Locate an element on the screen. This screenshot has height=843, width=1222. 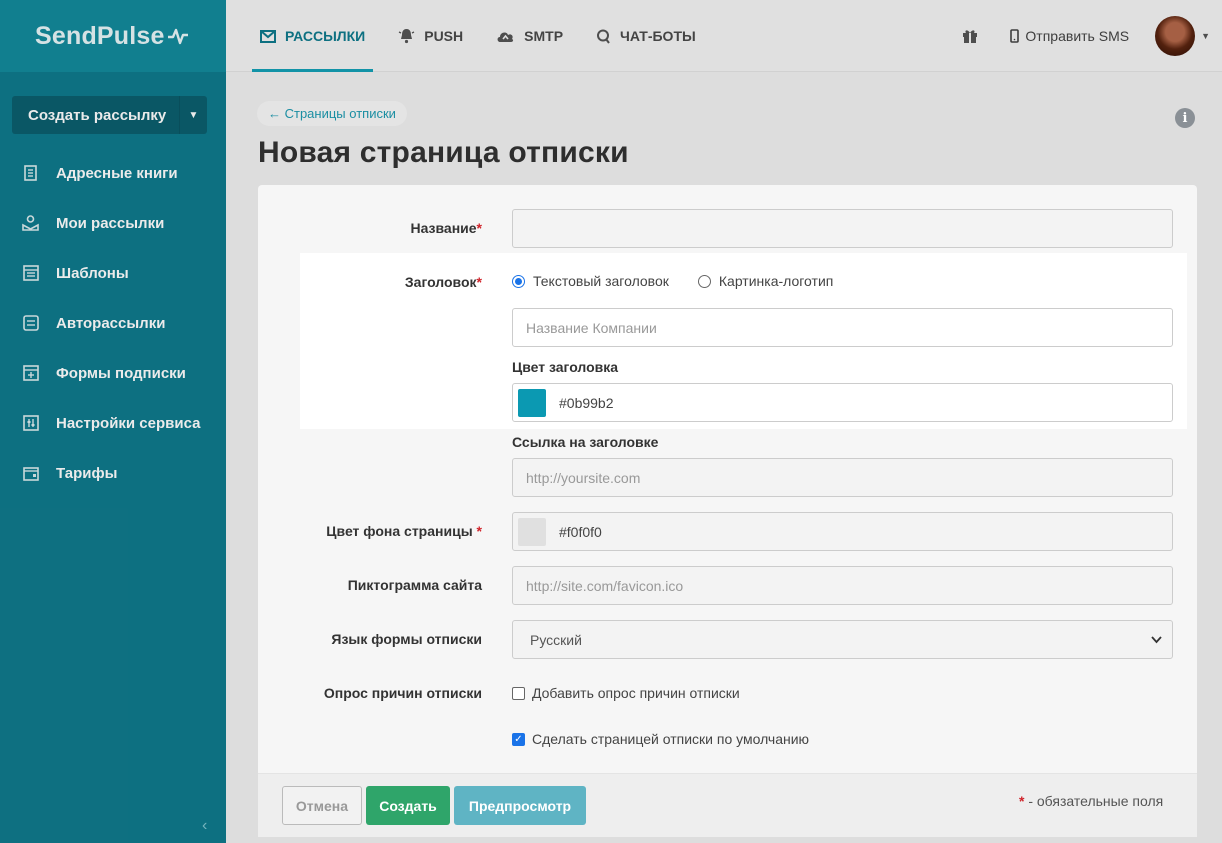
tab-push: PUSH is located at coordinates (430, 36).